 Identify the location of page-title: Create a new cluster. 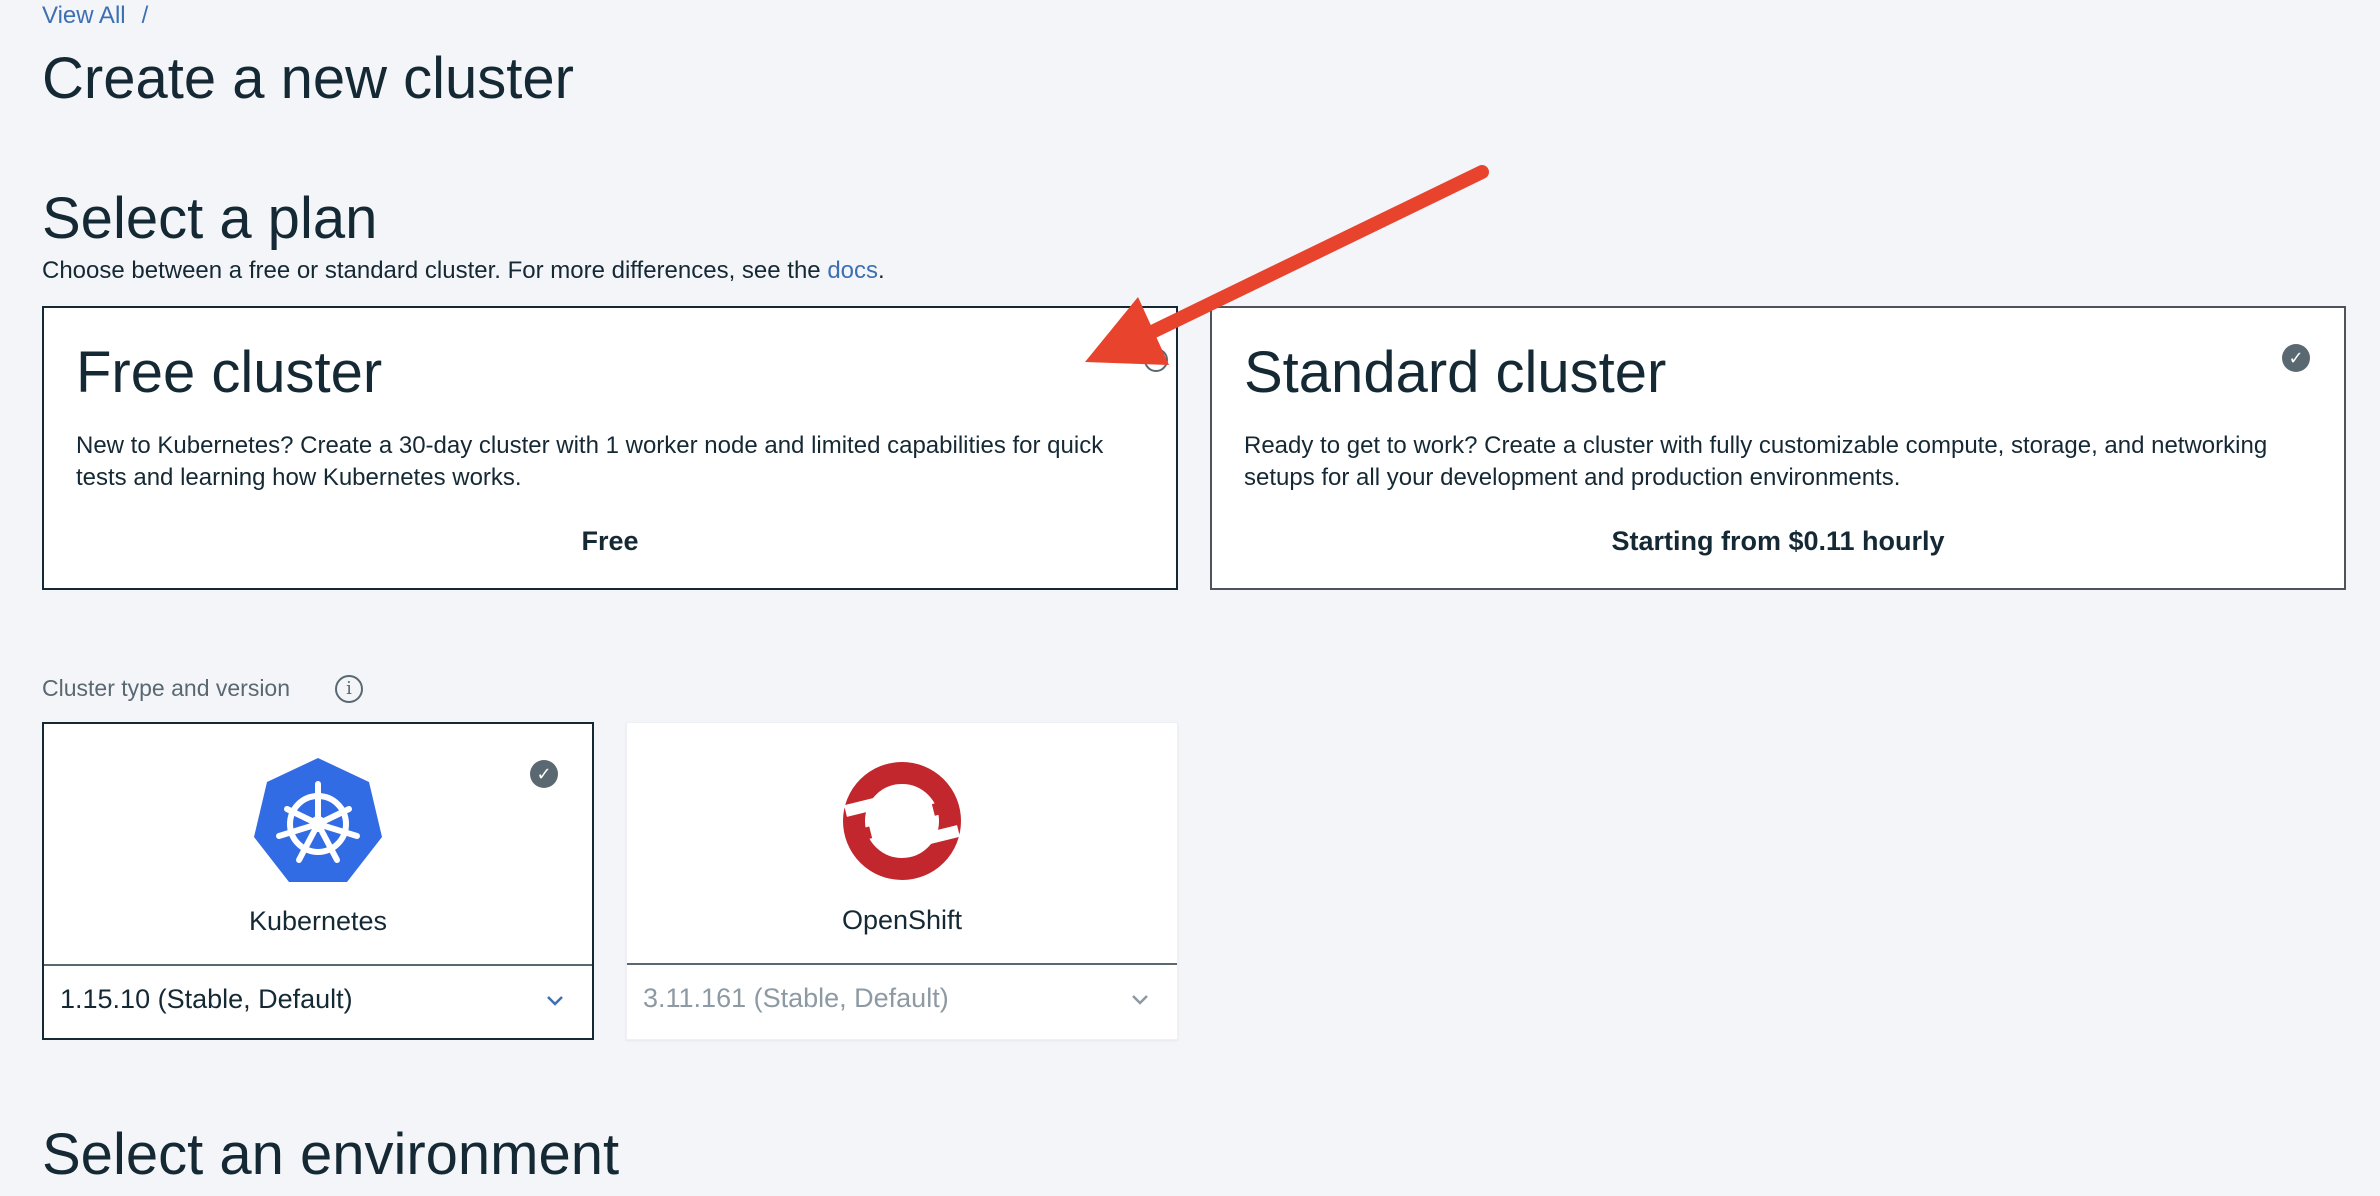
(308, 78).